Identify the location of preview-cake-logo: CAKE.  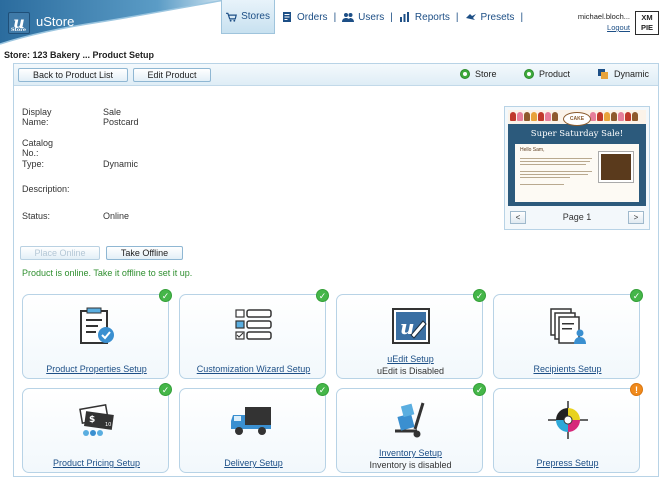
(577, 119).